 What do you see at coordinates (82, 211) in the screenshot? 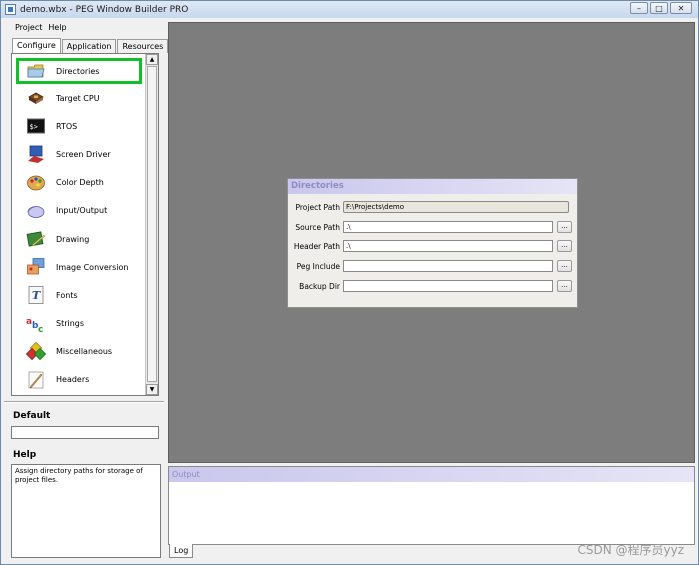
I see `nav-item-label: Input/Output` at bounding box center [82, 211].